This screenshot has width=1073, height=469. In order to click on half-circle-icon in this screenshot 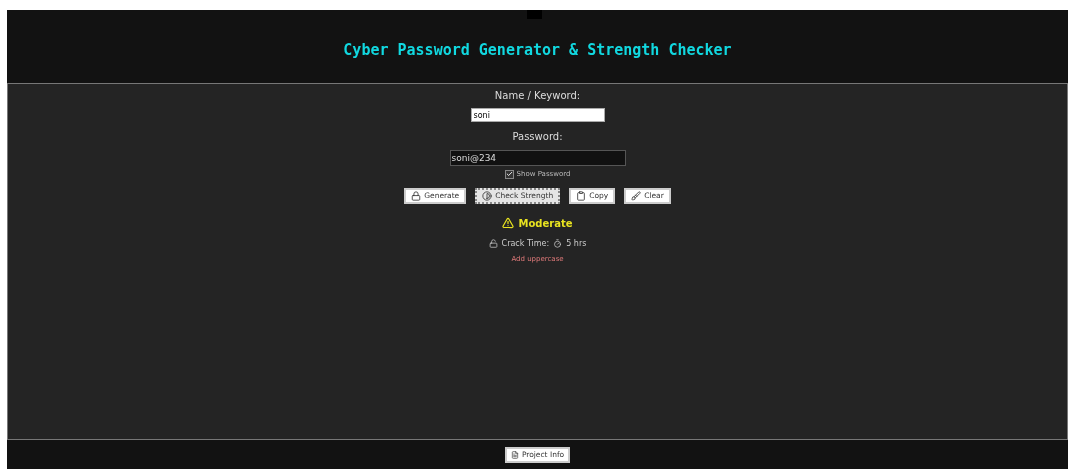, I will do `click(487, 195)`.